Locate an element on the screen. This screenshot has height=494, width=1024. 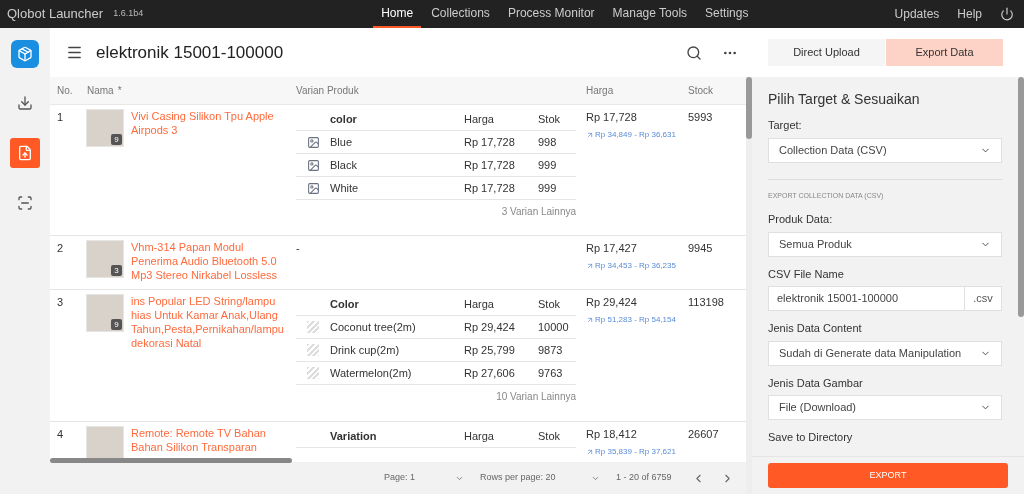
price-text: Rp 29,424 is located at coordinates (612, 302).